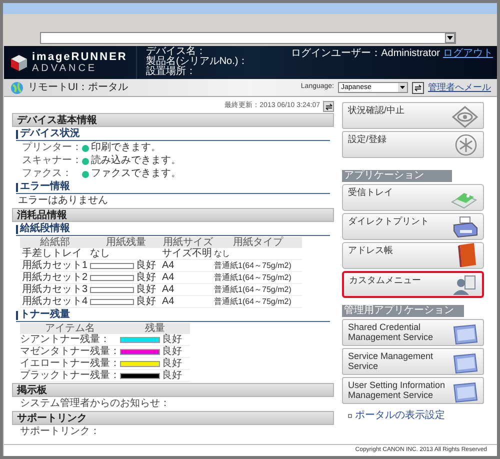 The width and height of the screenshot is (500, 459). What do you see at coordinates (258, 242) in the screenshot?
I see `column-header: 用紙タイプ` at bounding box center [258, 242].